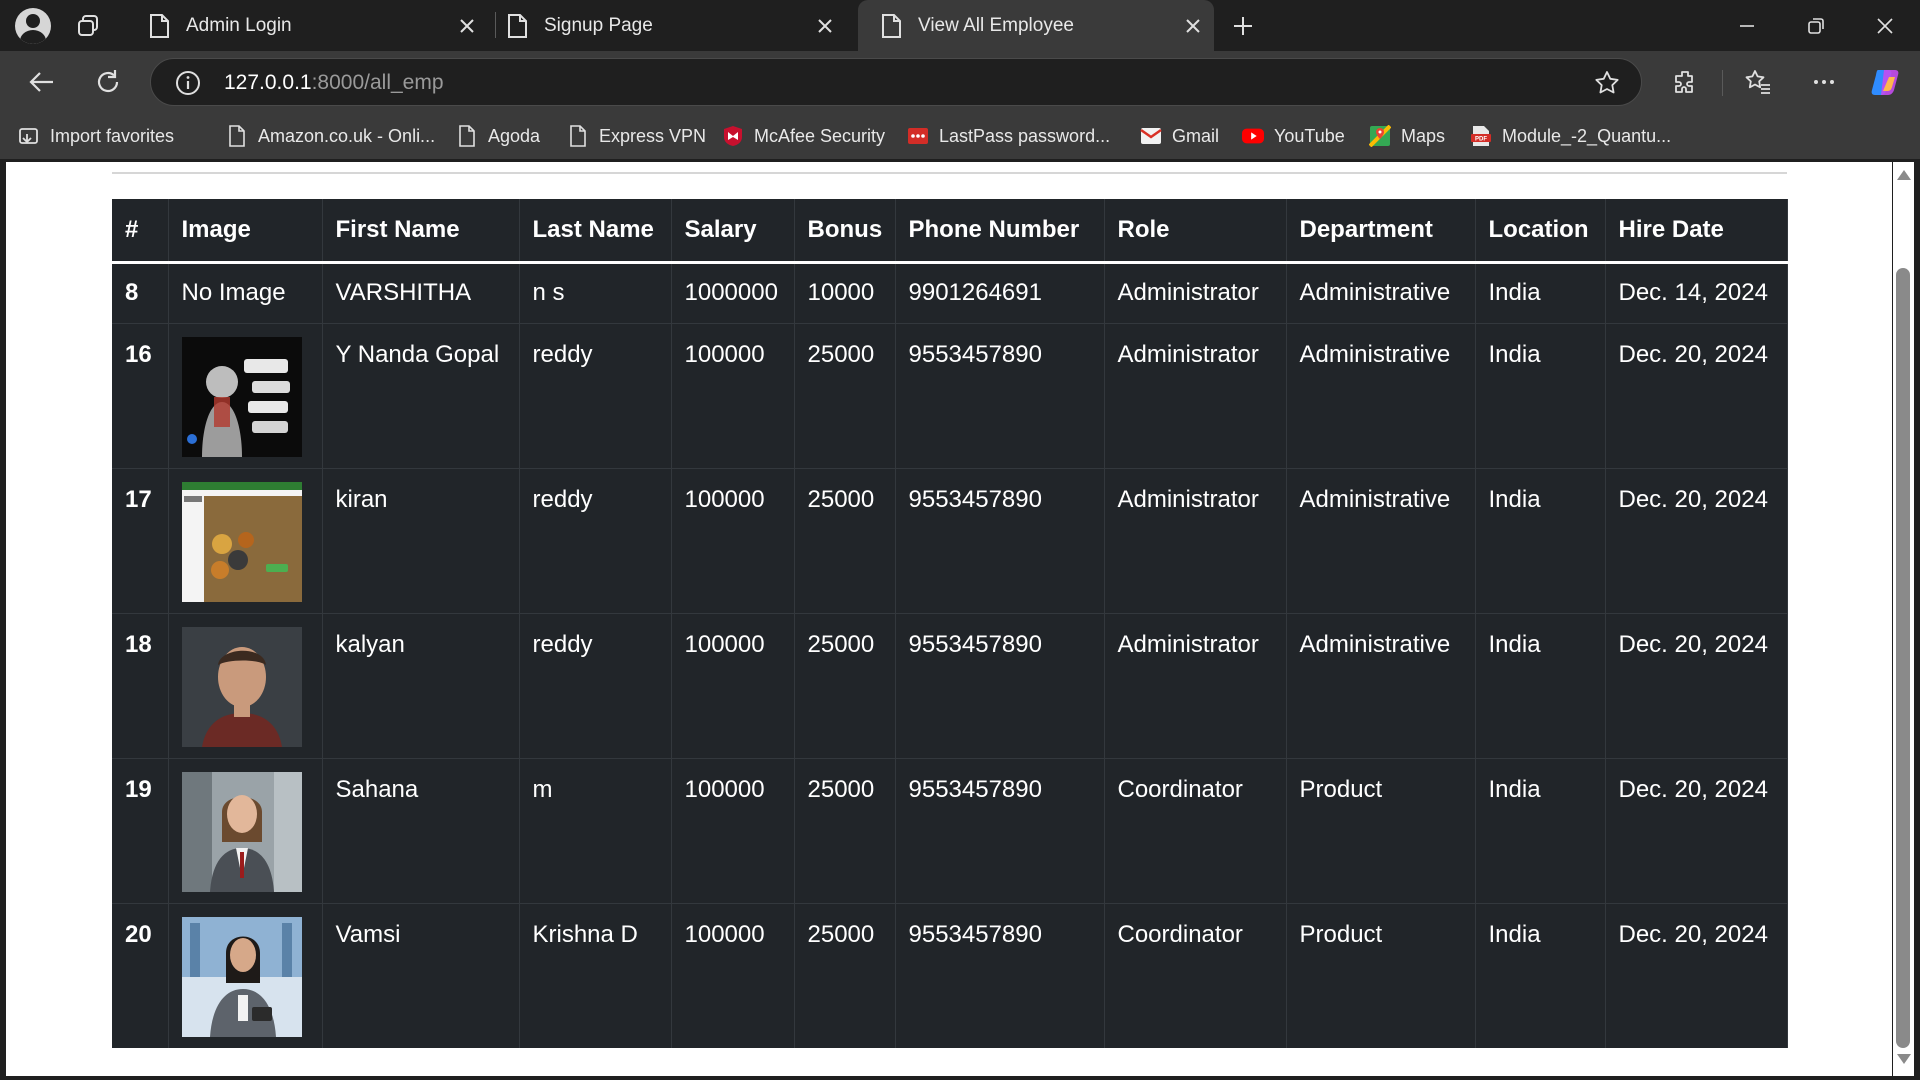 The height and width of the screenshot is (1080, 1920). I want to click on profile-avatar-icon, so click(33, 25).